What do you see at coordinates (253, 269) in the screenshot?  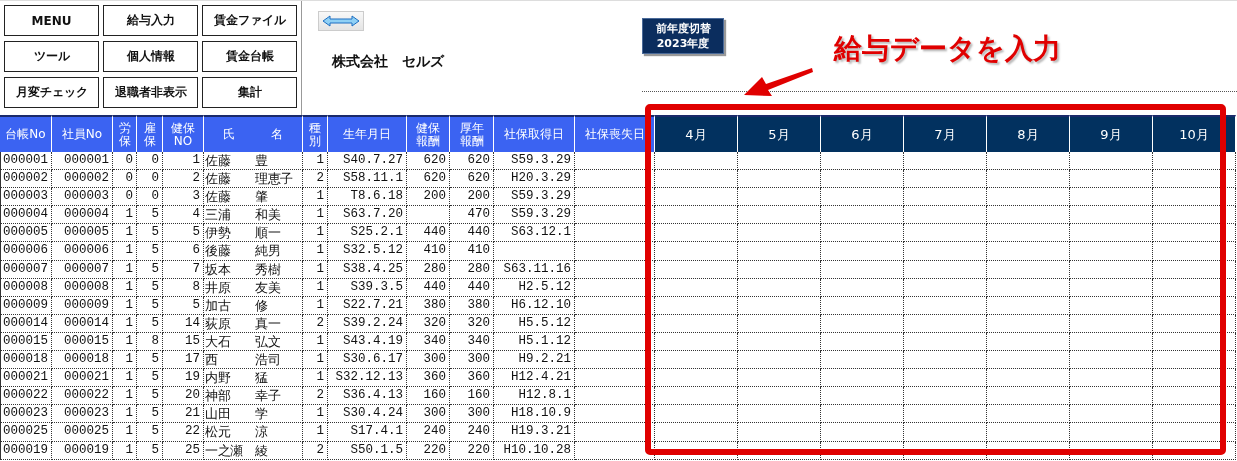 I see `table-cell: 坂本 秀樹` at bounding box center [253, 269].